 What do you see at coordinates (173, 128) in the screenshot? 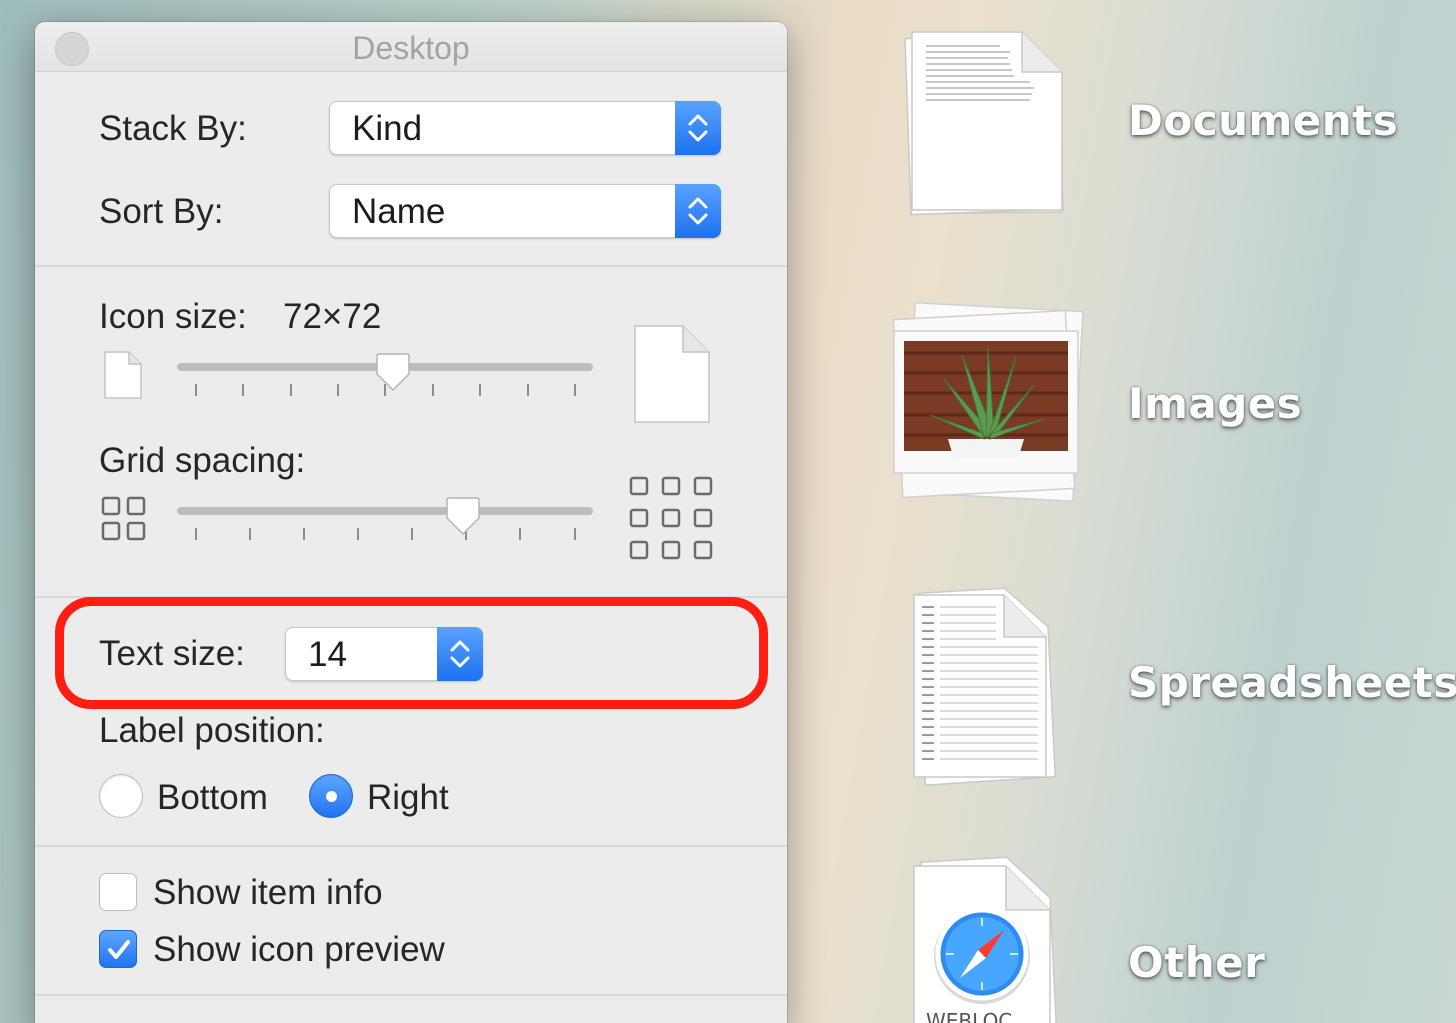
I see `stack-by-label: Stack By:` at bounding box center [173, 128].